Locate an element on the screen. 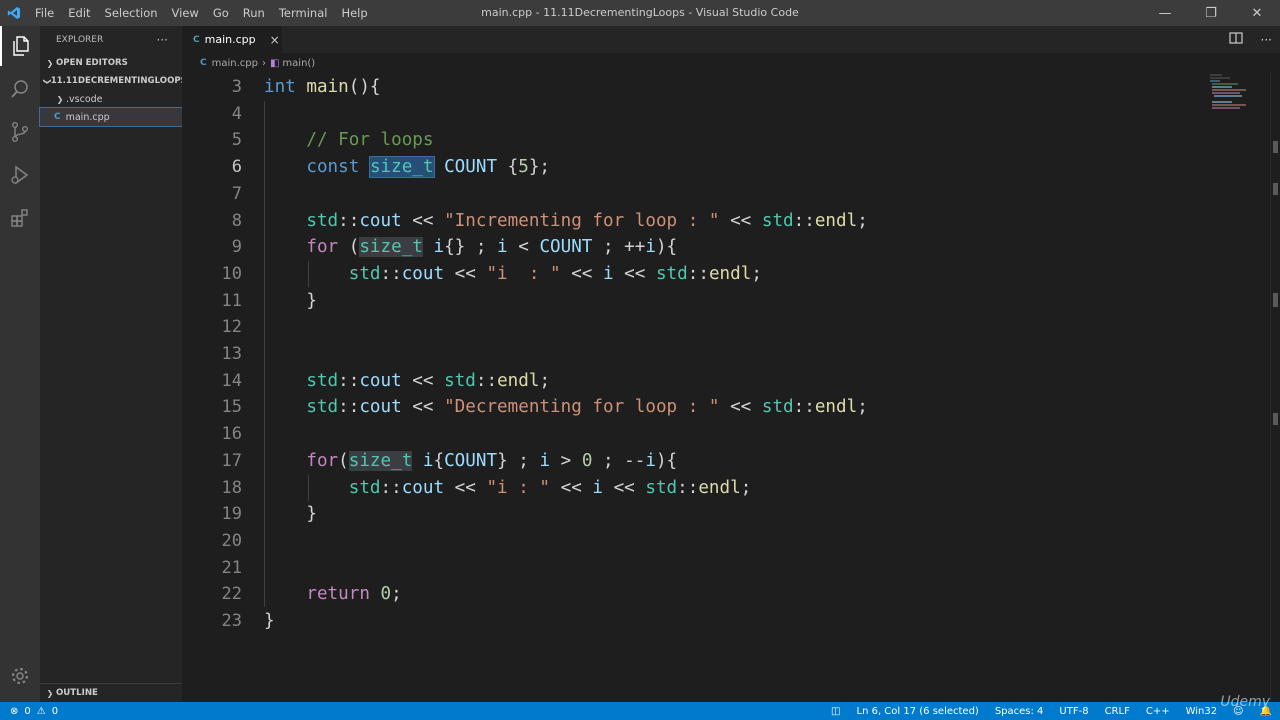 The image size is (1280, 720). open-editors-label: OPEN EDITORS is located at coordinates (92, 63).